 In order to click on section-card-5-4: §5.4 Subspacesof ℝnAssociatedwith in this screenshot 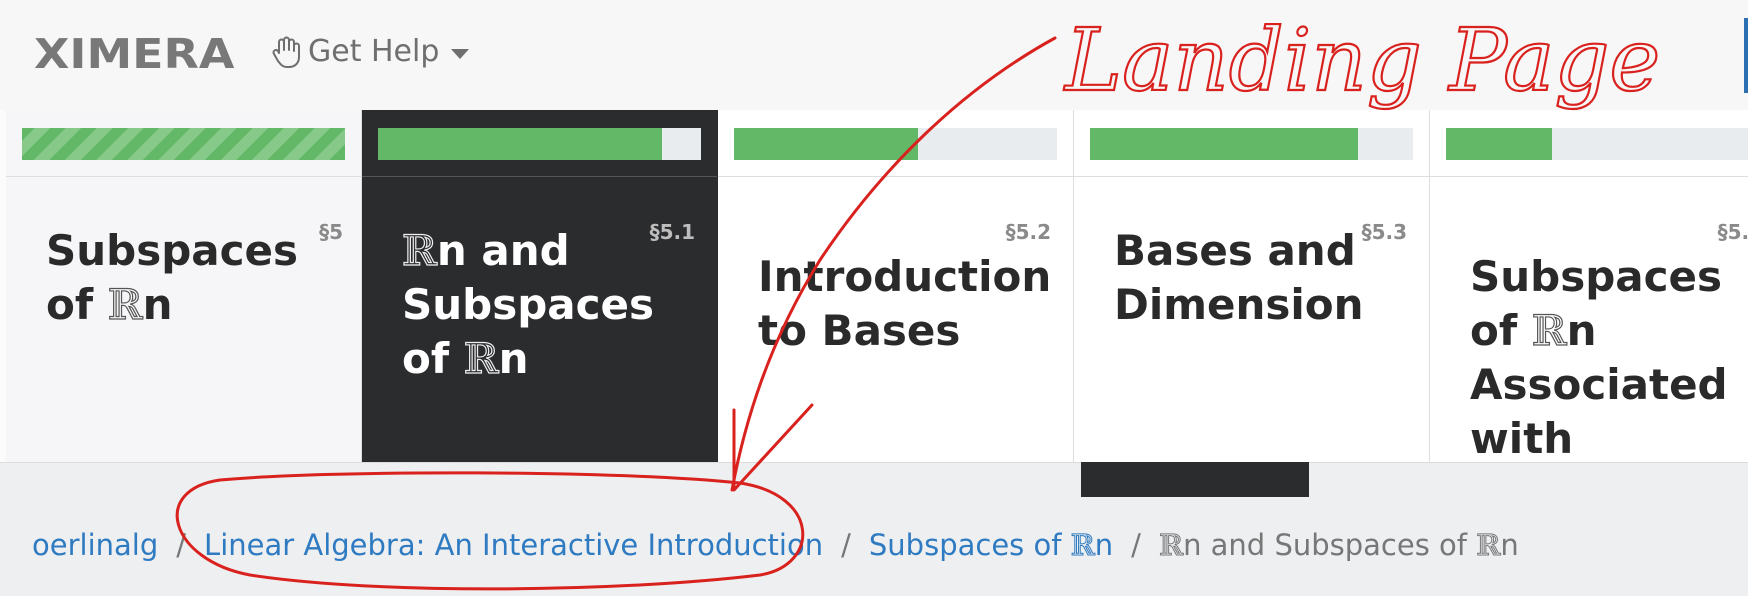, I will do `click(1589, 286)`.